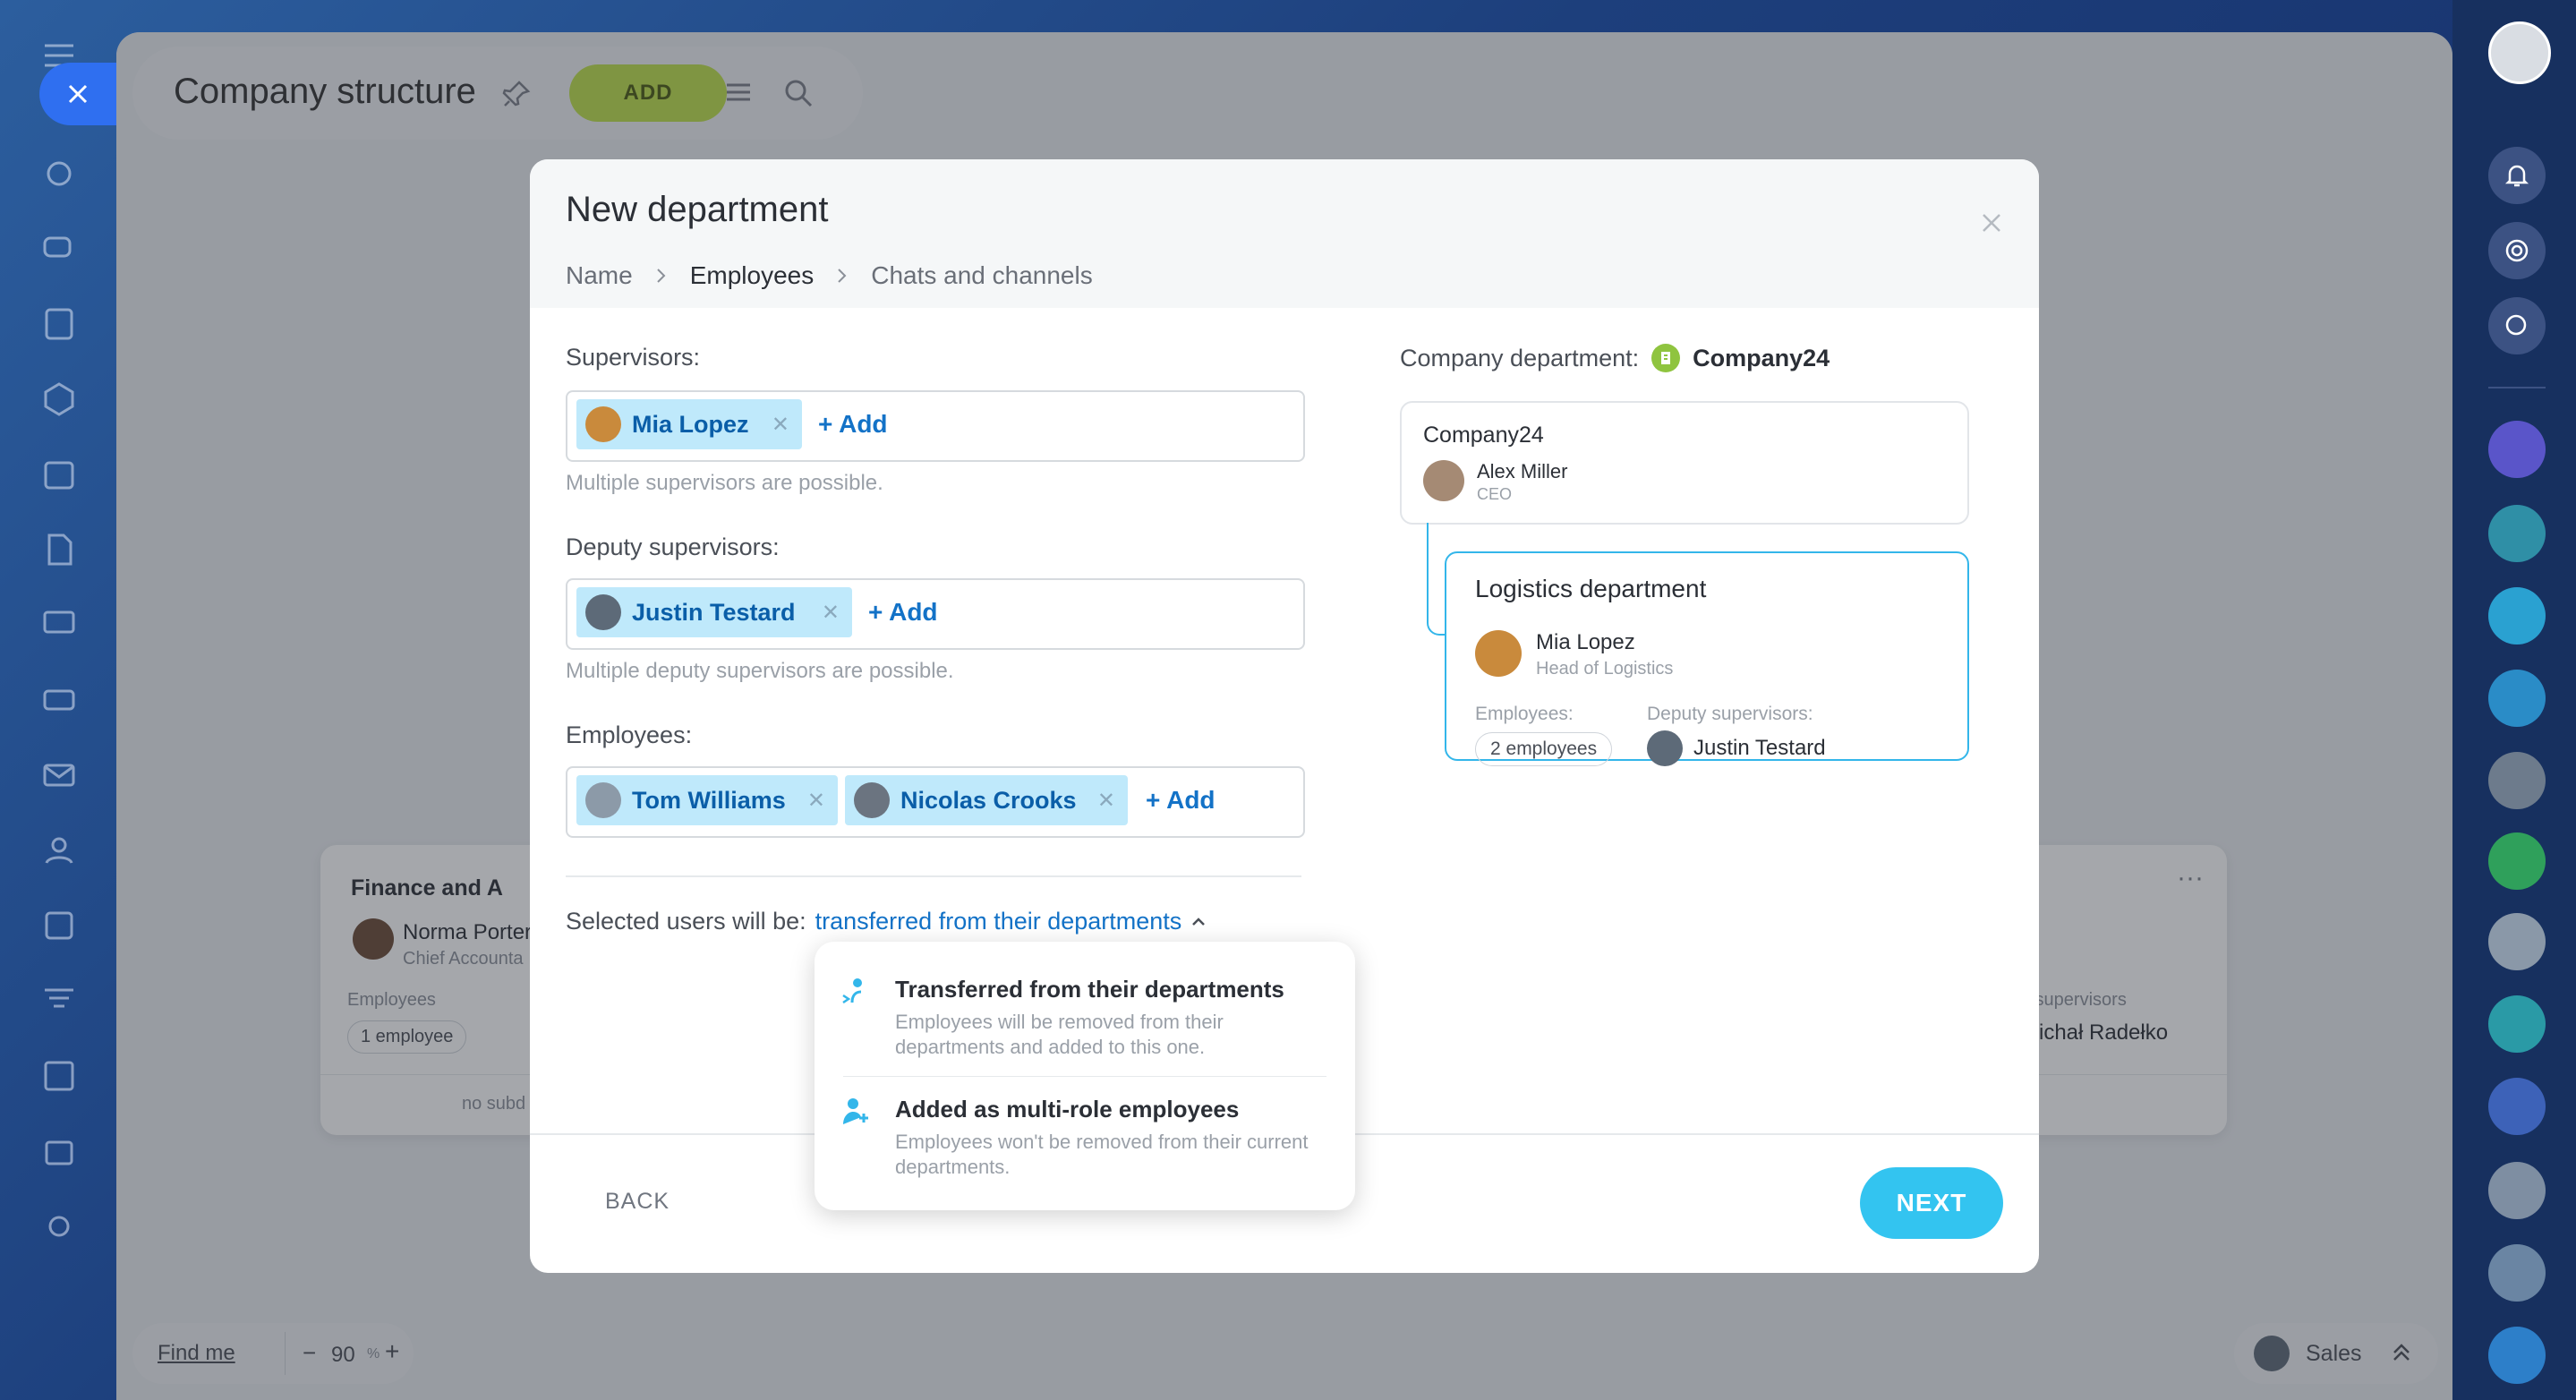 This screenshot has height=1400, width=2576. I want to click on board-icon, so click(59, 625).